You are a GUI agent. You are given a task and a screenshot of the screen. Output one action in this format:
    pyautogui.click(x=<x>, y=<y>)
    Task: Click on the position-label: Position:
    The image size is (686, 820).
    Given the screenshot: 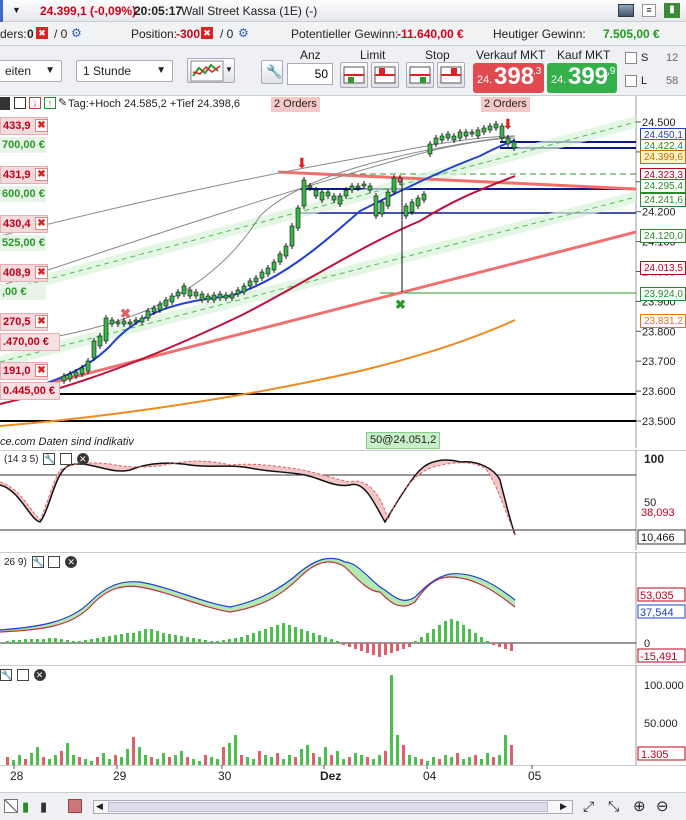 What is the action you would take?
    pyautogui.click(x=154, y=34)
    